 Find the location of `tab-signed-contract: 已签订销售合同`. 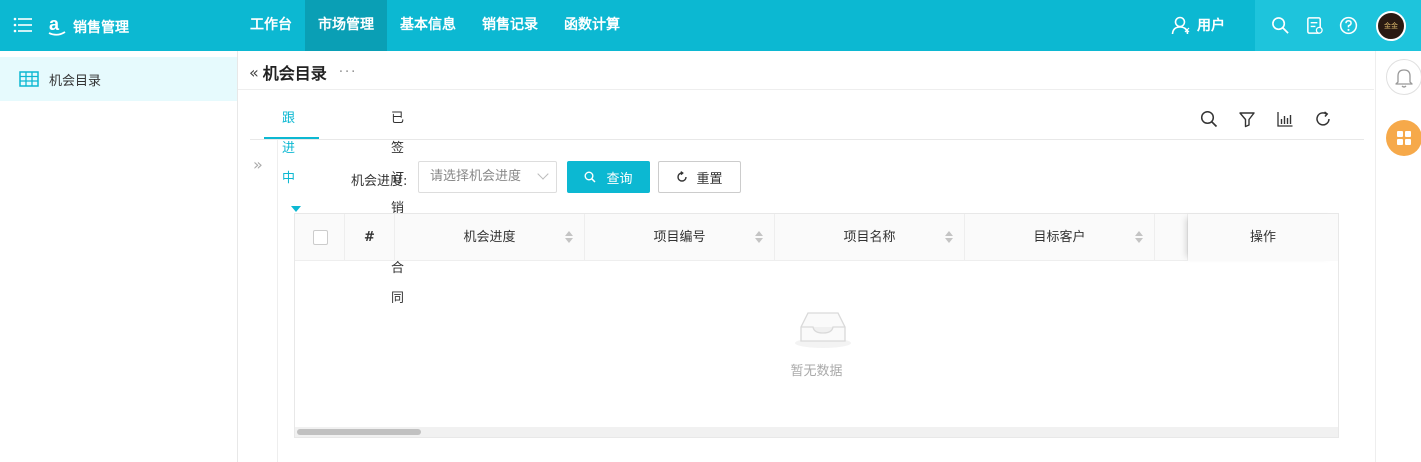

tab-signed-contract: 已签订销售合同 is located at coordinates (397, 205).